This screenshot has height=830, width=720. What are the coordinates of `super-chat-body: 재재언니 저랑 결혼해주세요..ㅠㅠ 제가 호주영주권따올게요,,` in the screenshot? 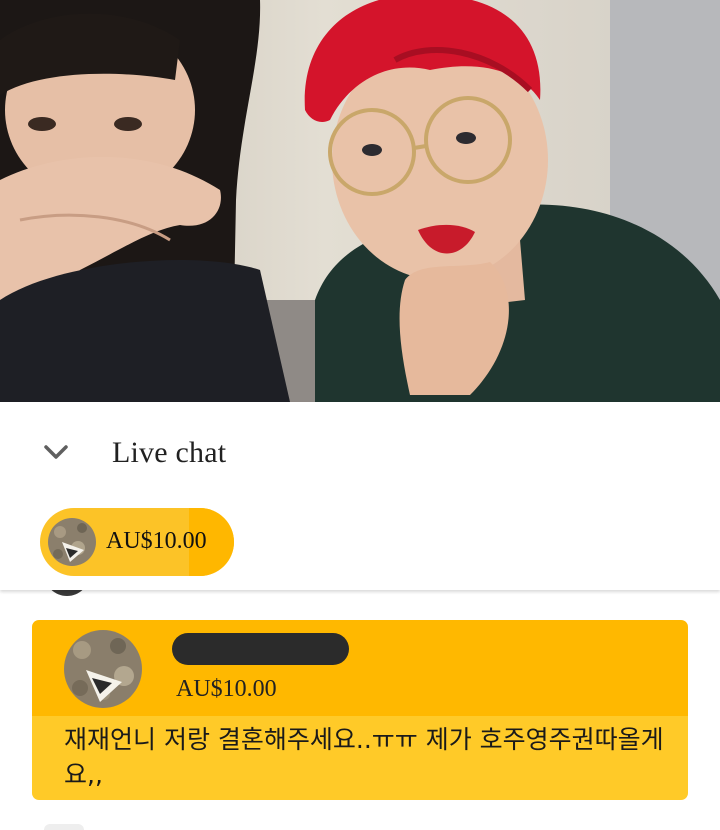 It's located at (360, 758).